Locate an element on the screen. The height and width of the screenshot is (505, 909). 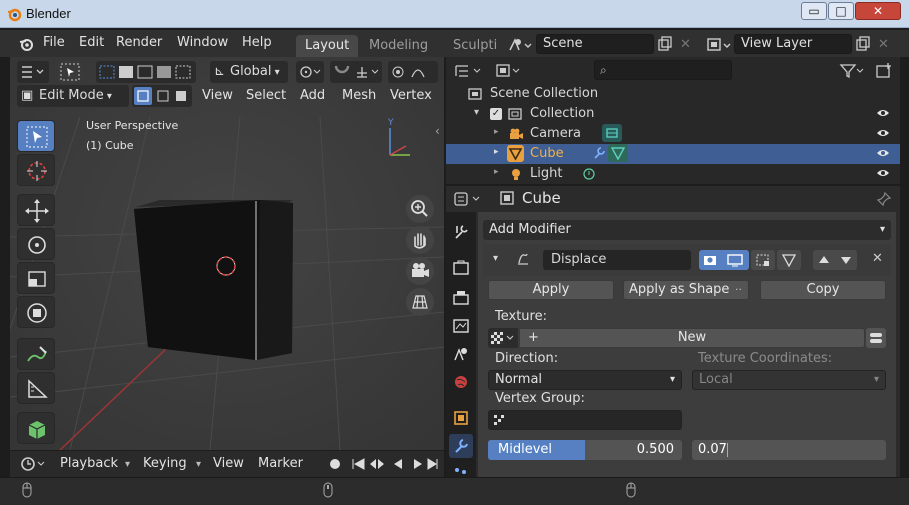
viewport-menu-mesh: Mesh is located at coordinates (359, 95).